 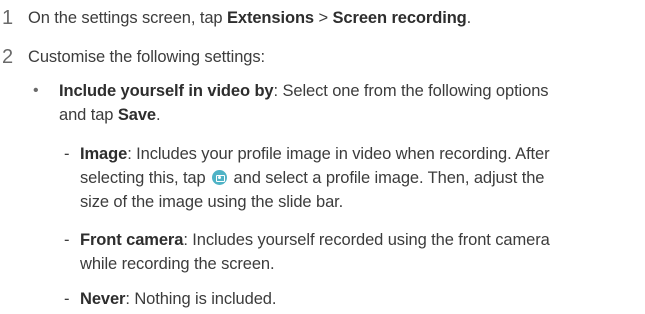 What do you see at coordinates (411, 91) in the screenshot?
I see `bullet-line-1-text: : Select one from the following options` at bounding box center [411, 91].